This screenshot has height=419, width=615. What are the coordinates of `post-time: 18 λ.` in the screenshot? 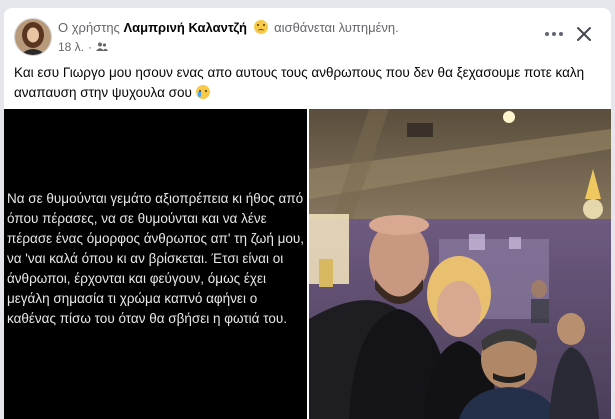 It's located at (71, 47).